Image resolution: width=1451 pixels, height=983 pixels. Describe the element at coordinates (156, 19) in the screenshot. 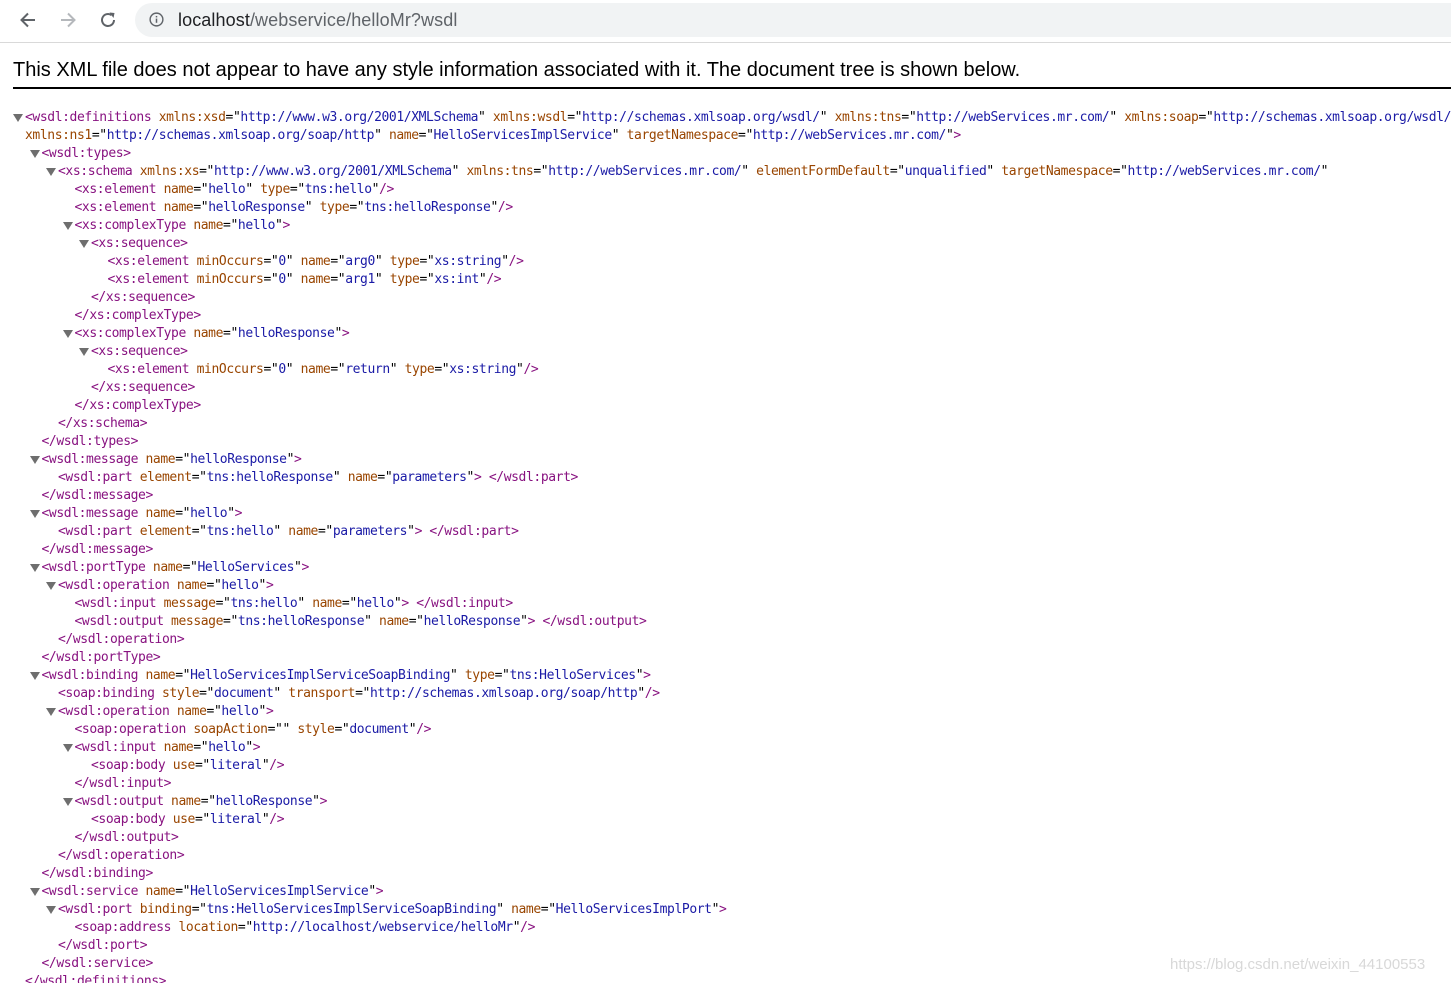

I see `info-icon` at that location.